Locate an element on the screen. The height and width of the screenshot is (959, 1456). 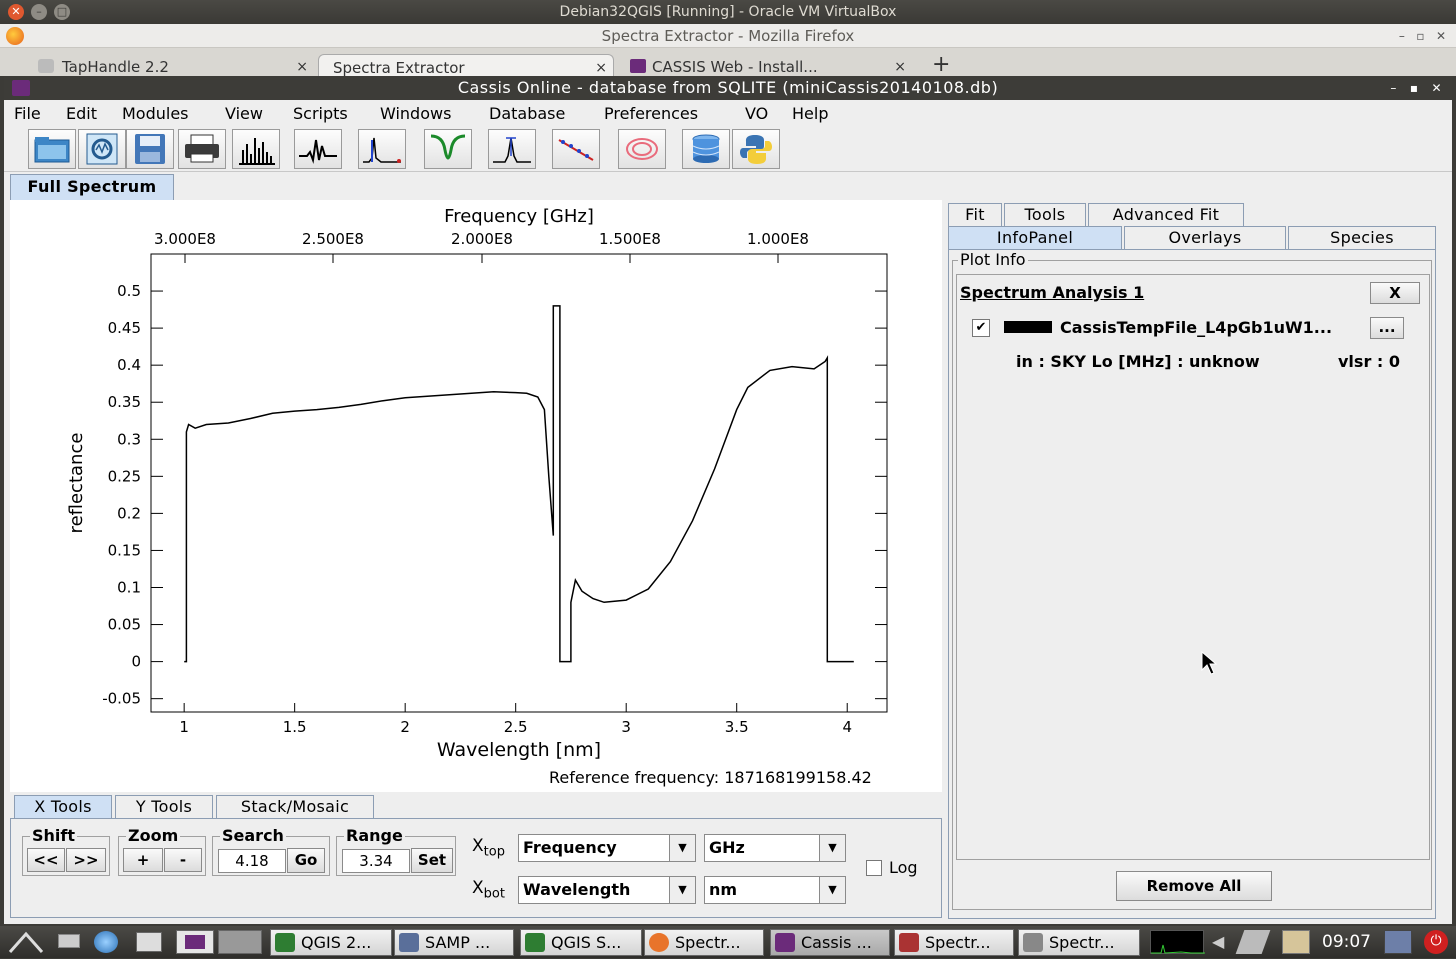
menu-file: File is located at coordinates (27, 113).